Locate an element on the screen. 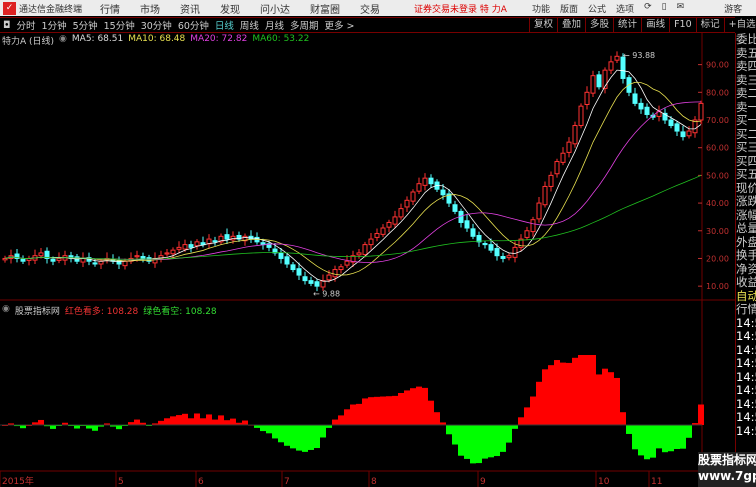  quote-panel-item: 外盘 is located at coordinates (746, 242).